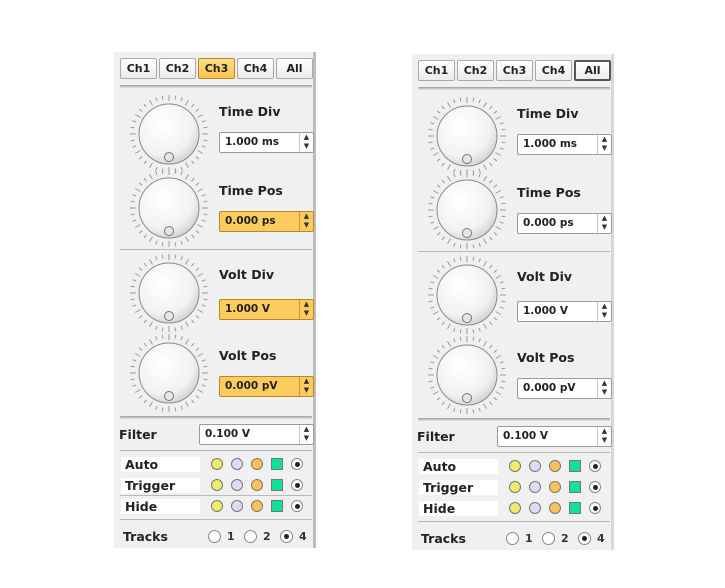 This screenshot has width=725, height=588. I want to click on volt-pos-label: Volt Pos, so click(248, 355).